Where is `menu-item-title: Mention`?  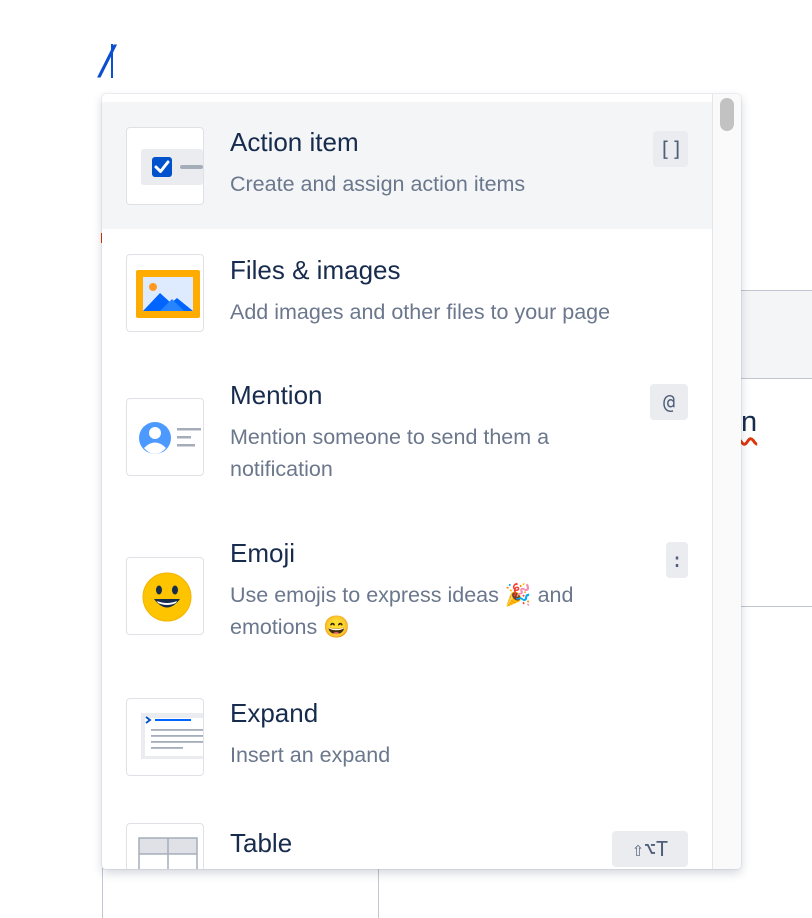
menu-item-title: Mention is located at coordinates (276, 395).